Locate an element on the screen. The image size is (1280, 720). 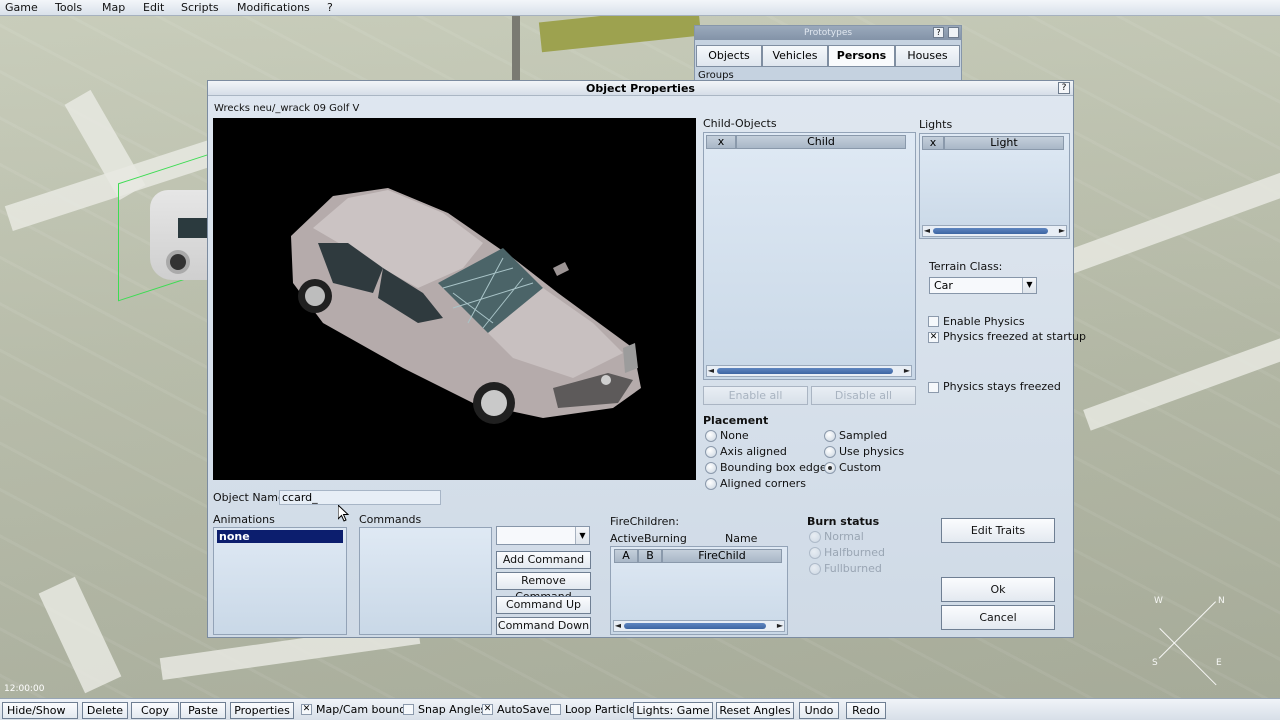
edit-traits-button: Edit Traits is located at coordinates (998, 530).